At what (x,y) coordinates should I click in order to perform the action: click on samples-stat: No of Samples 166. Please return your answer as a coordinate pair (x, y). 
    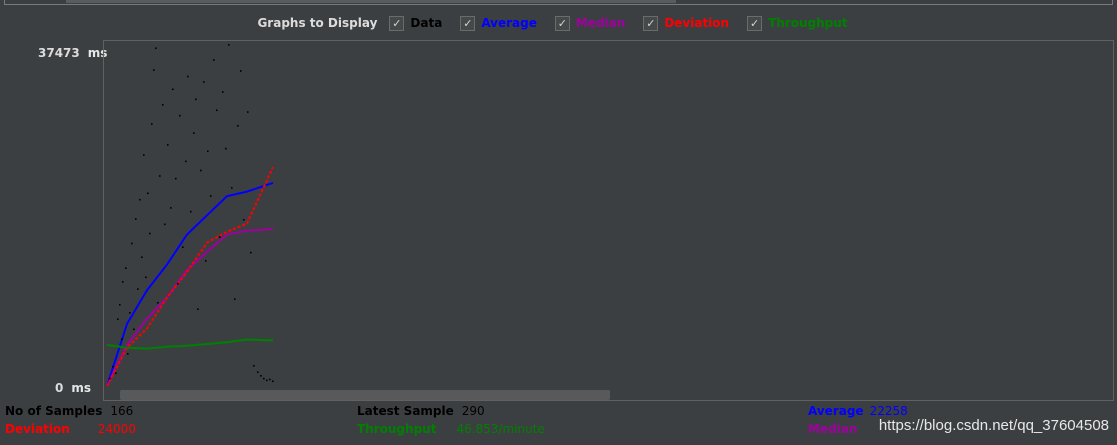
    Looking at the image, I should click on (69, 411).